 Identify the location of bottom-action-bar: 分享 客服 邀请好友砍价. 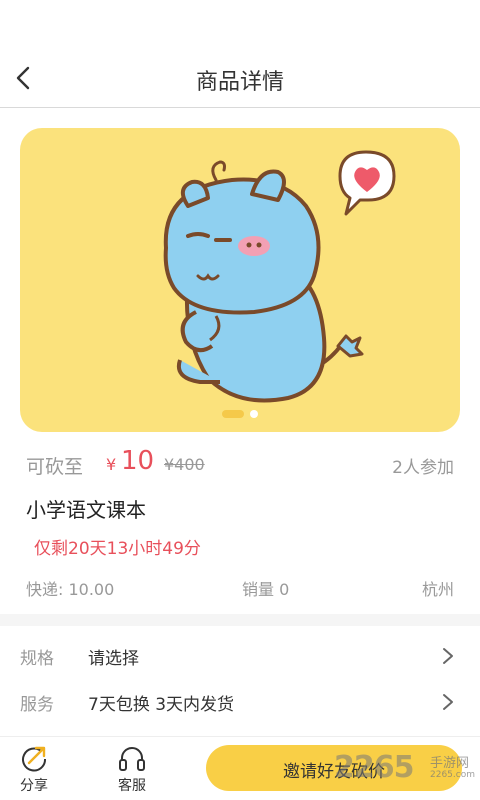
(240, 768).